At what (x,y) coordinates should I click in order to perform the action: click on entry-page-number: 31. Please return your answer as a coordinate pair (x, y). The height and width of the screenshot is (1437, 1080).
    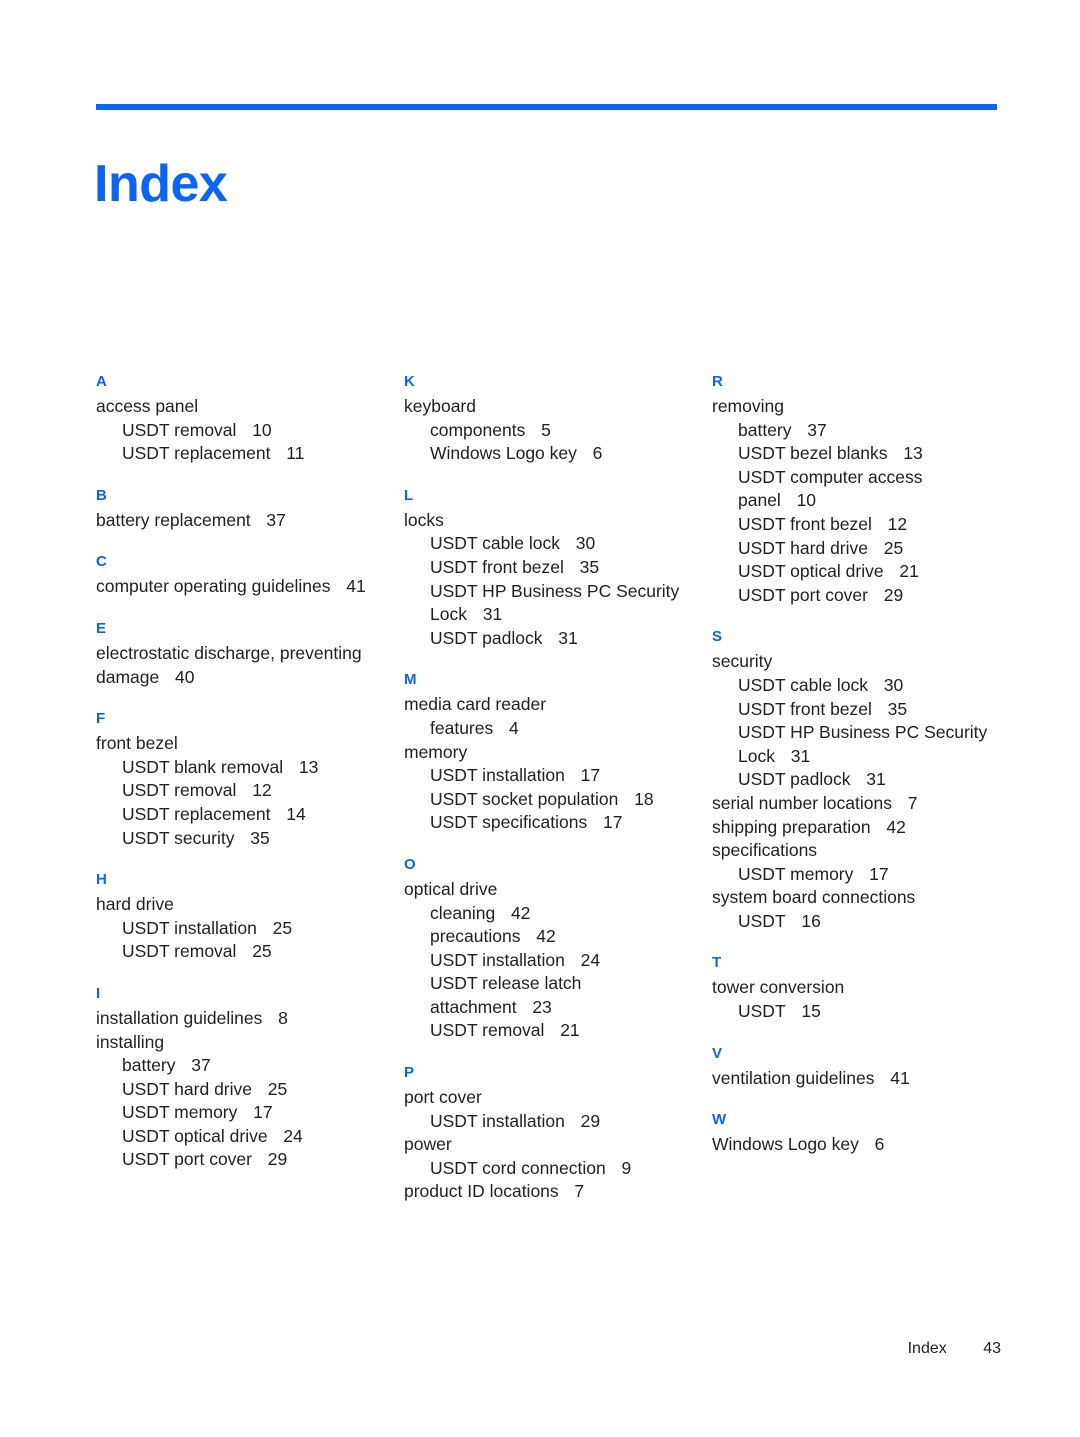
    Looking at the image, I should click on (876, 779).